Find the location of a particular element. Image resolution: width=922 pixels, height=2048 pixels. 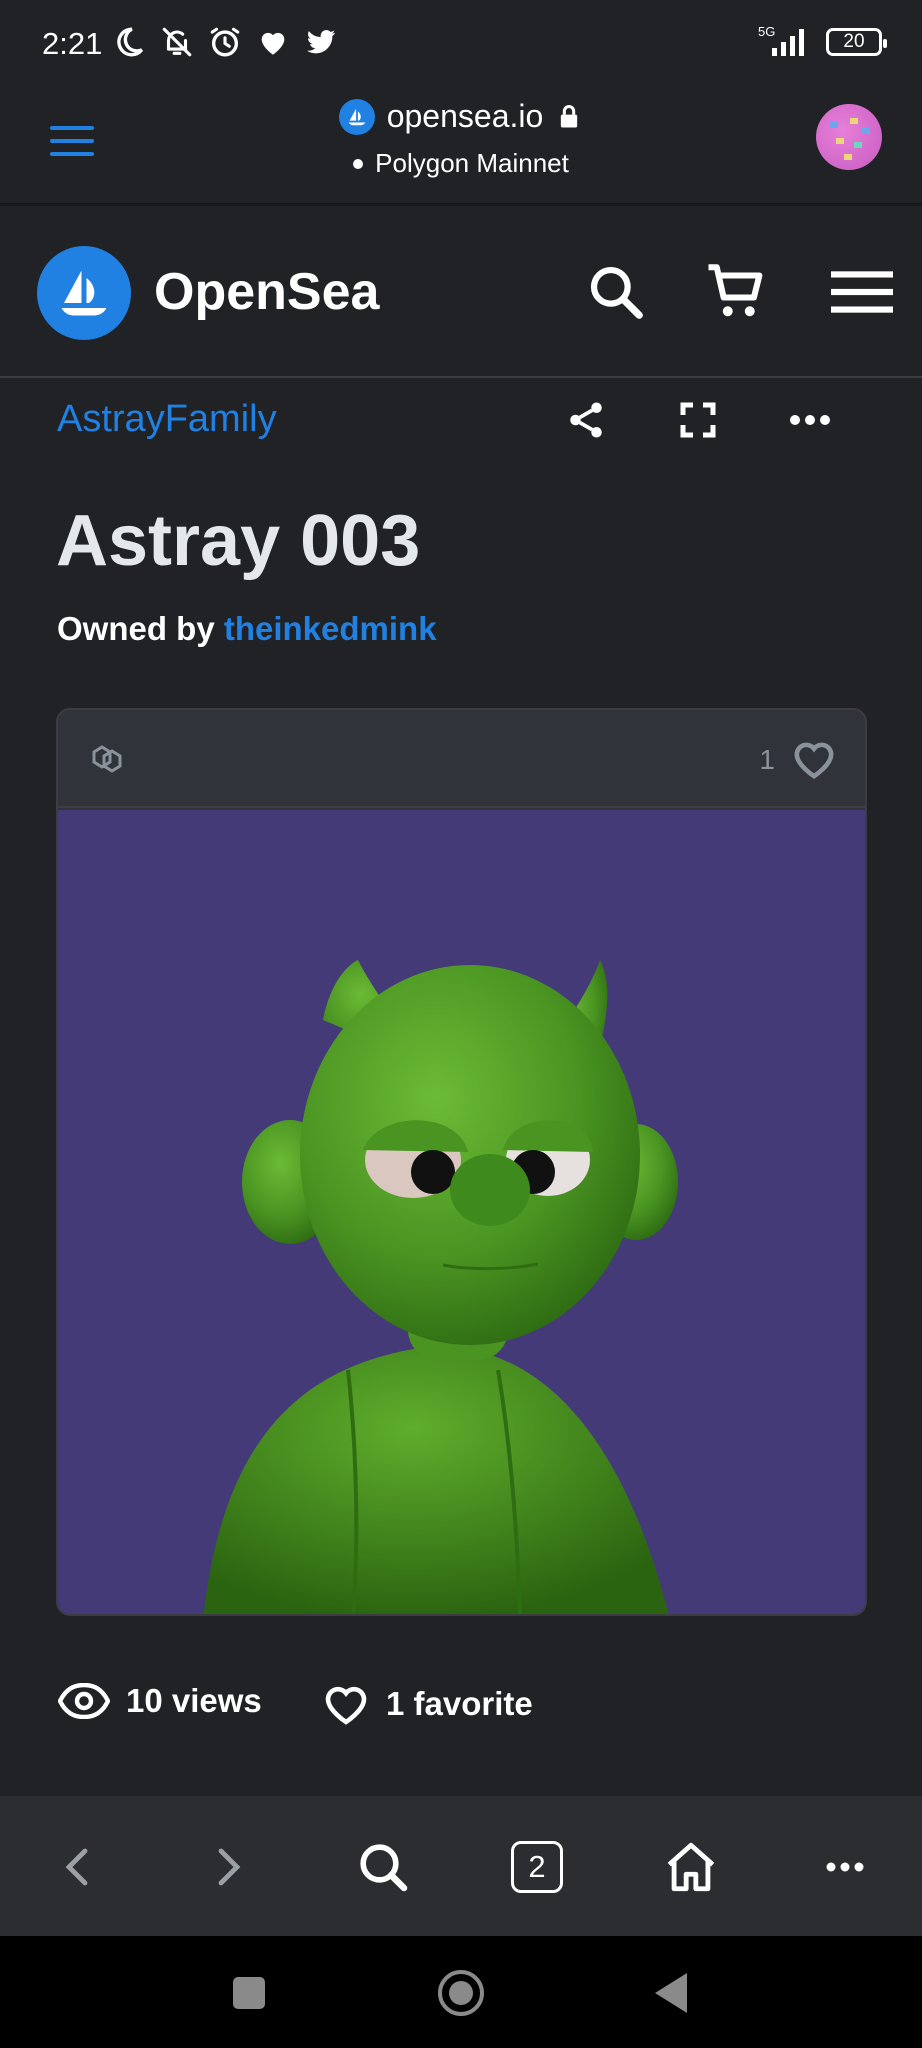

battery-icon: 20 is located at coordinates (856, 42).